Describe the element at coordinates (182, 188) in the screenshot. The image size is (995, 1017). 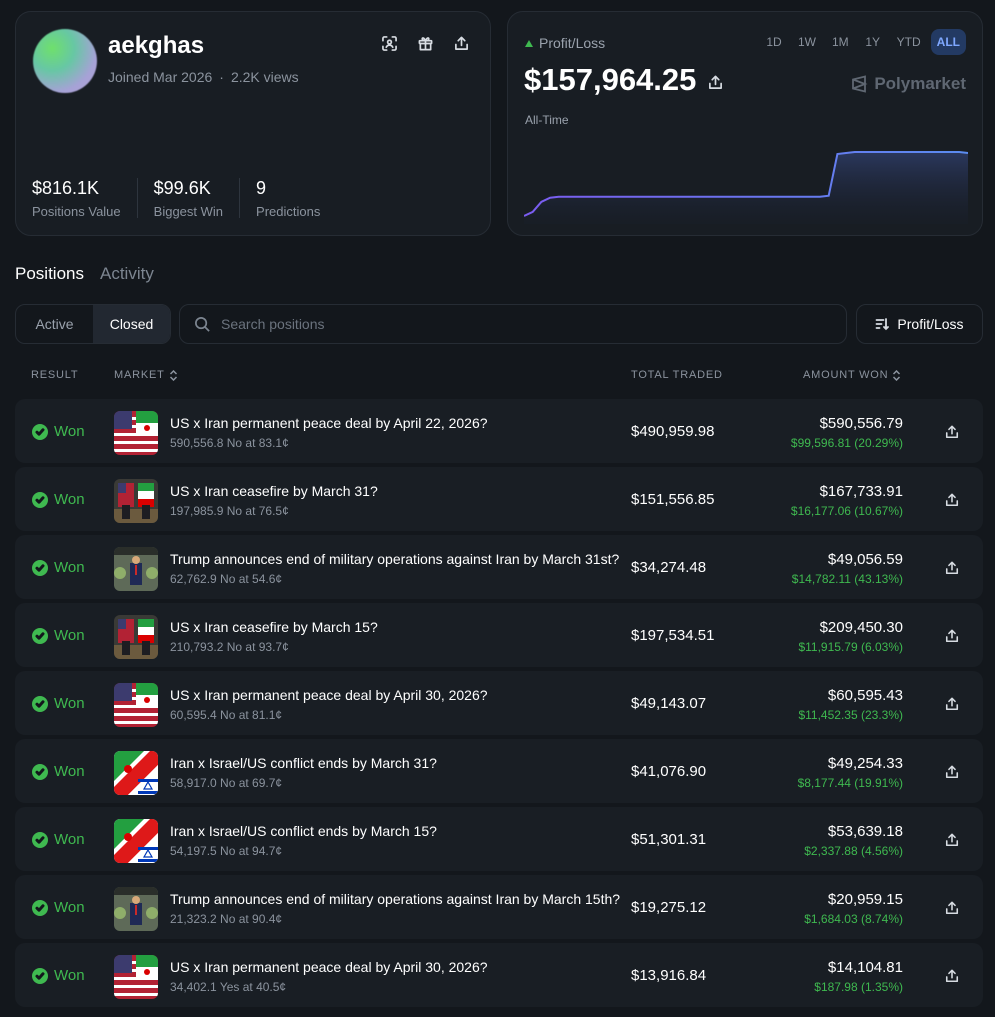
I see `stat-value: $99.6K` at that location.